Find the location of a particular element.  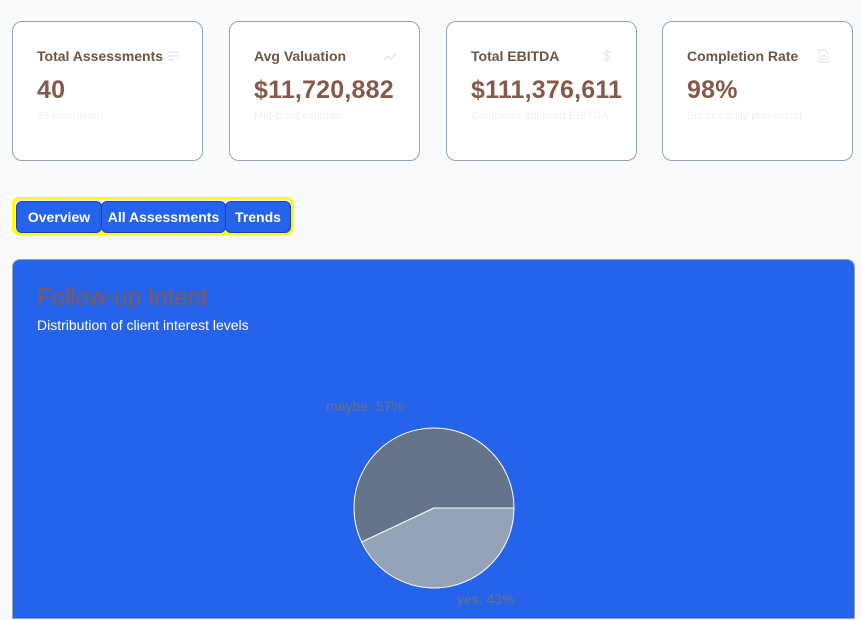

stat-card-subtitle: Combined adjusted EBITDA is located at coordinates (540, 116).